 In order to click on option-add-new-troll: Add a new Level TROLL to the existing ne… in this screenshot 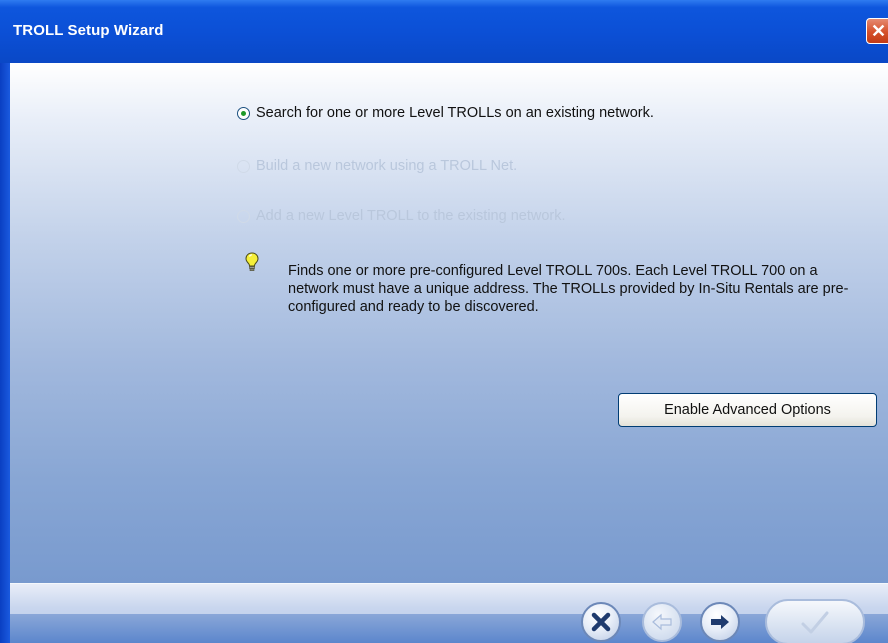, I will do `click(401, 216)`.